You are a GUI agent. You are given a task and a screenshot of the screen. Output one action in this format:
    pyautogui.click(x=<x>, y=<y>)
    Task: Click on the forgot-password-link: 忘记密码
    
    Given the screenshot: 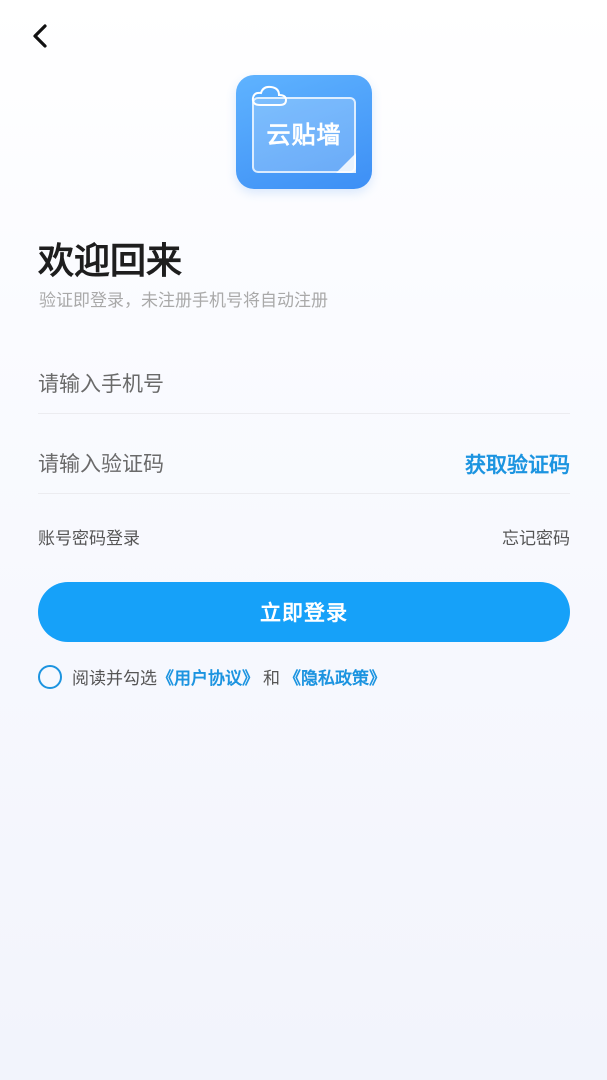 What is the action you would take?
    pyautogui.click(x=536, y=536)
    